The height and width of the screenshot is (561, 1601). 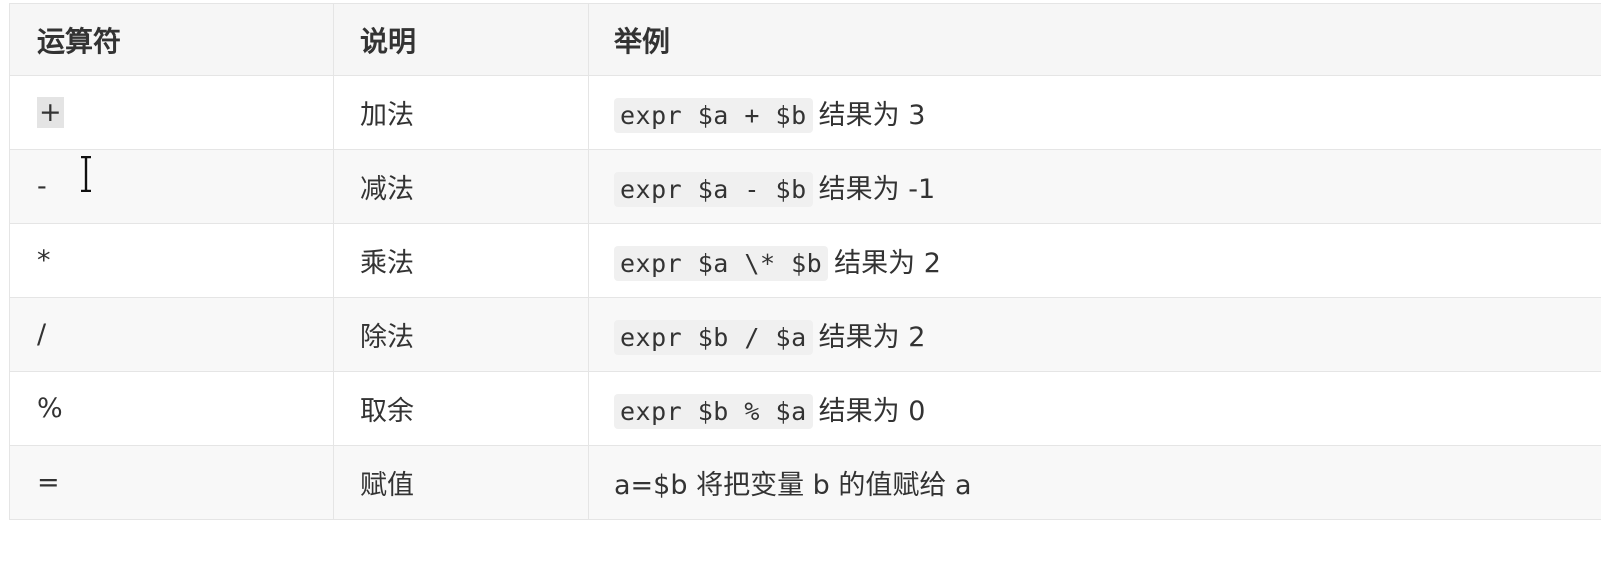 What do you see at coordinates (171, 408) in the screenshot?
I see `operator-cell: %` at bounding box center [171, 408].